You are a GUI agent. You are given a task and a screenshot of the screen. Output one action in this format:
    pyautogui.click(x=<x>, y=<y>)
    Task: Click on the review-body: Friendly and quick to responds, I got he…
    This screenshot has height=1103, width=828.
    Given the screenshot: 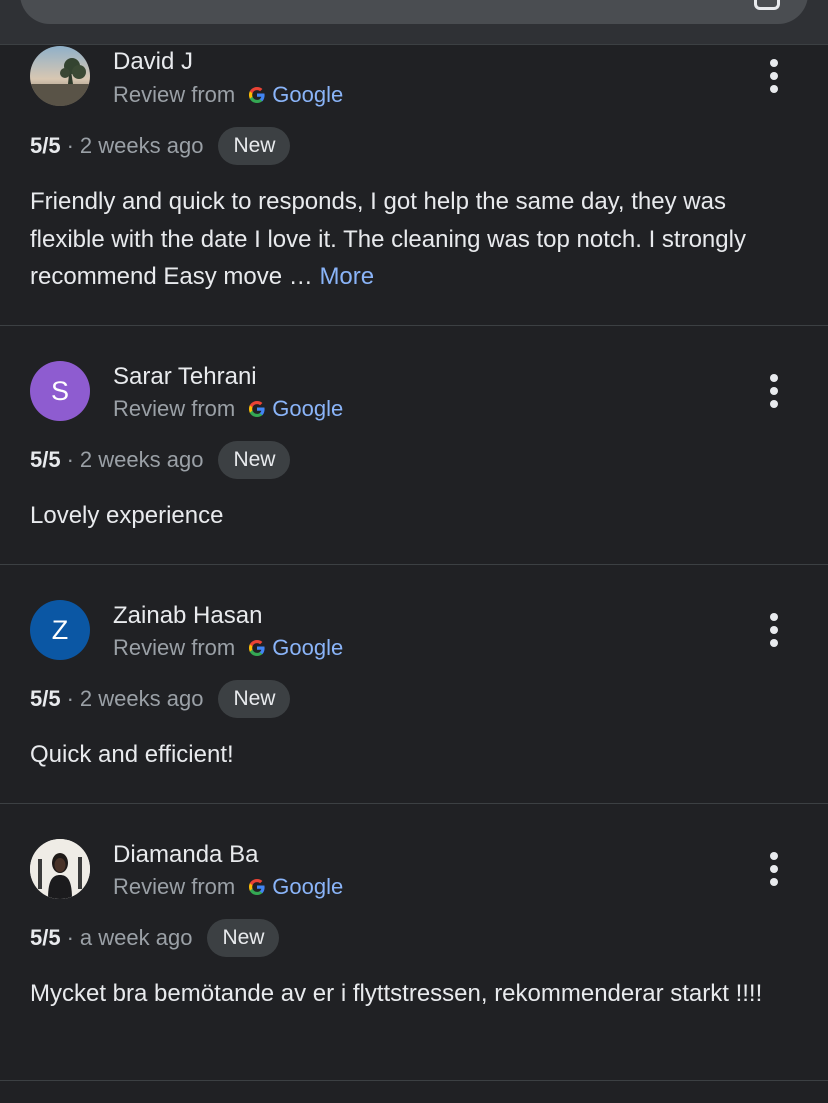 What is the action you would take?
    pyautogui.click(x=388, y=239)
    